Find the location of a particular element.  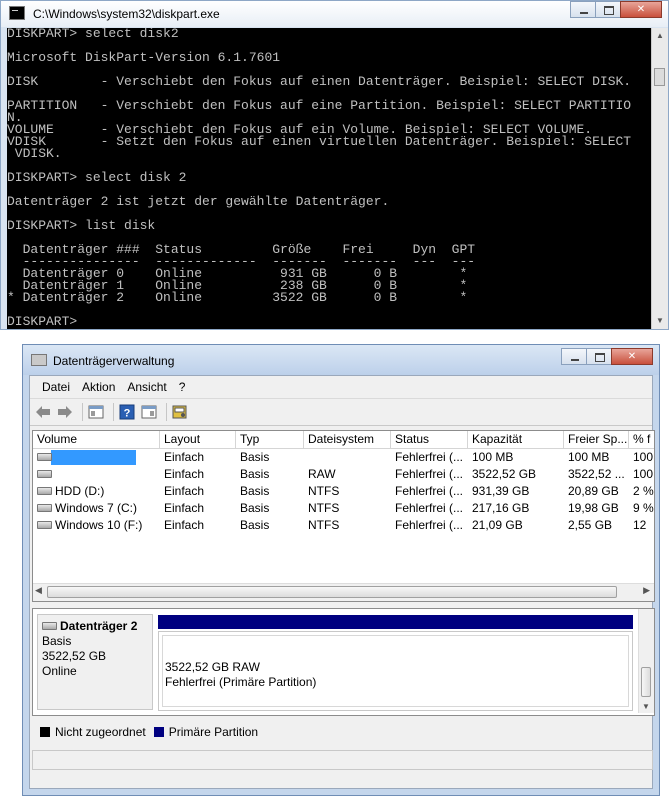

cell-kapazitaet: 3522,52 GB is located at coordinates (504, 474).